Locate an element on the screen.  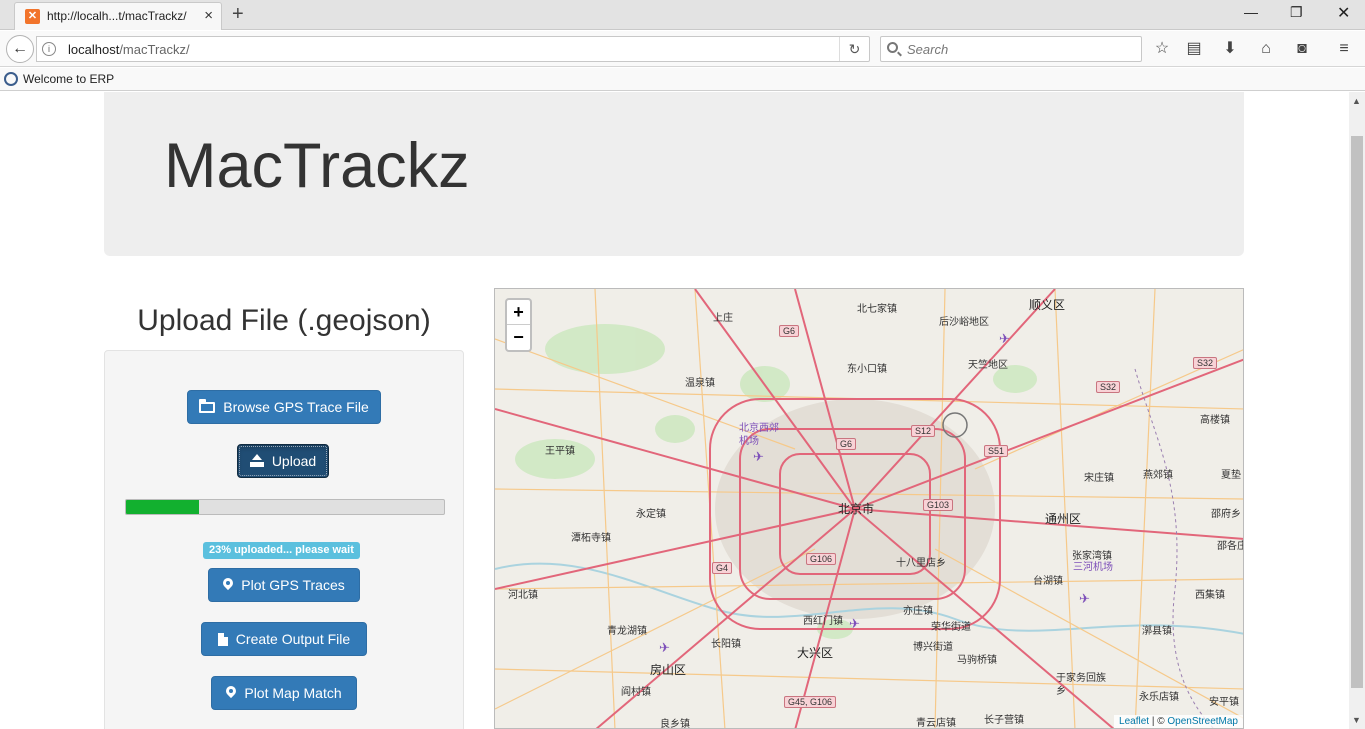
browser-tab: ✕ http://localh...t/macTrackz/ × is located at coordinates (118, 16).